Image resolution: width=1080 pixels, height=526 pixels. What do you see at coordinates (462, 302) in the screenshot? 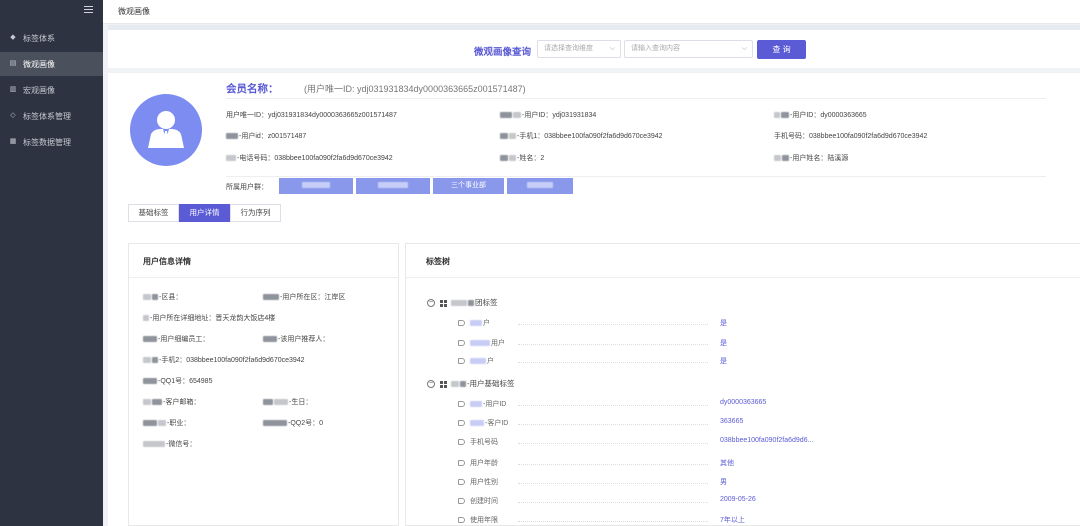
I see `tree-group-1: − 团标签` at bounding box center [462, 302].